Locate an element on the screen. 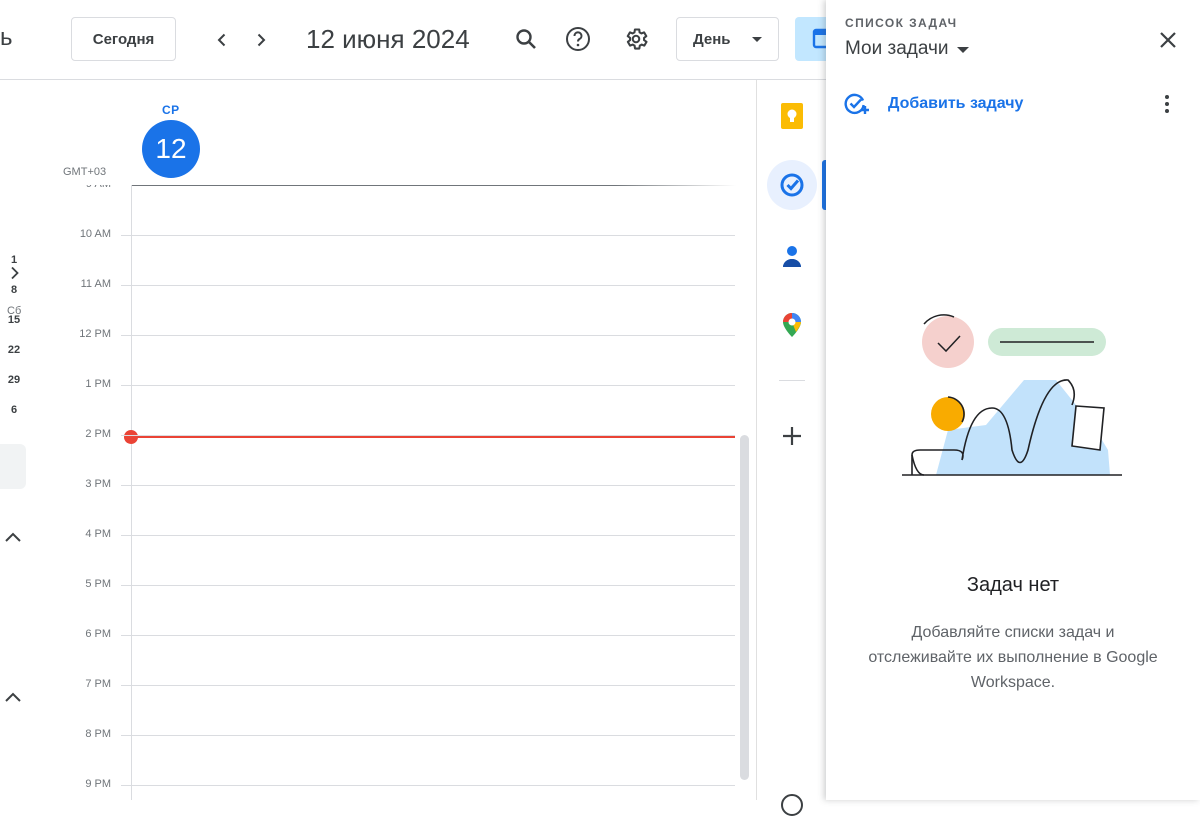 This screenshot has height=830, width=1200. add-task-icon is located at coordinates (856, 104).